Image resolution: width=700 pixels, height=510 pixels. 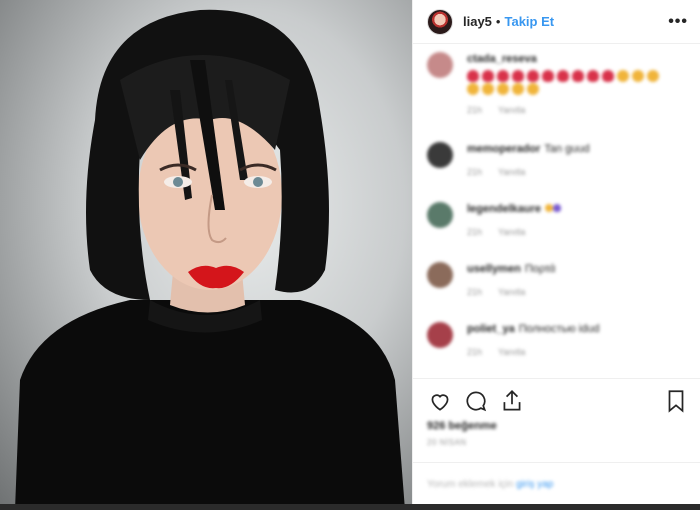 I want to click on comment-username: legendelkaure, so click(x=504, y=209).